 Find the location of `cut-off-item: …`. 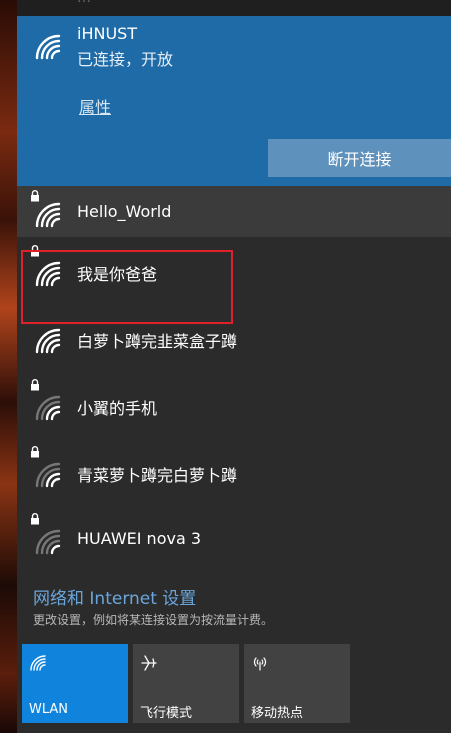

cut-off-item: … is located at coordinates (234, 8).